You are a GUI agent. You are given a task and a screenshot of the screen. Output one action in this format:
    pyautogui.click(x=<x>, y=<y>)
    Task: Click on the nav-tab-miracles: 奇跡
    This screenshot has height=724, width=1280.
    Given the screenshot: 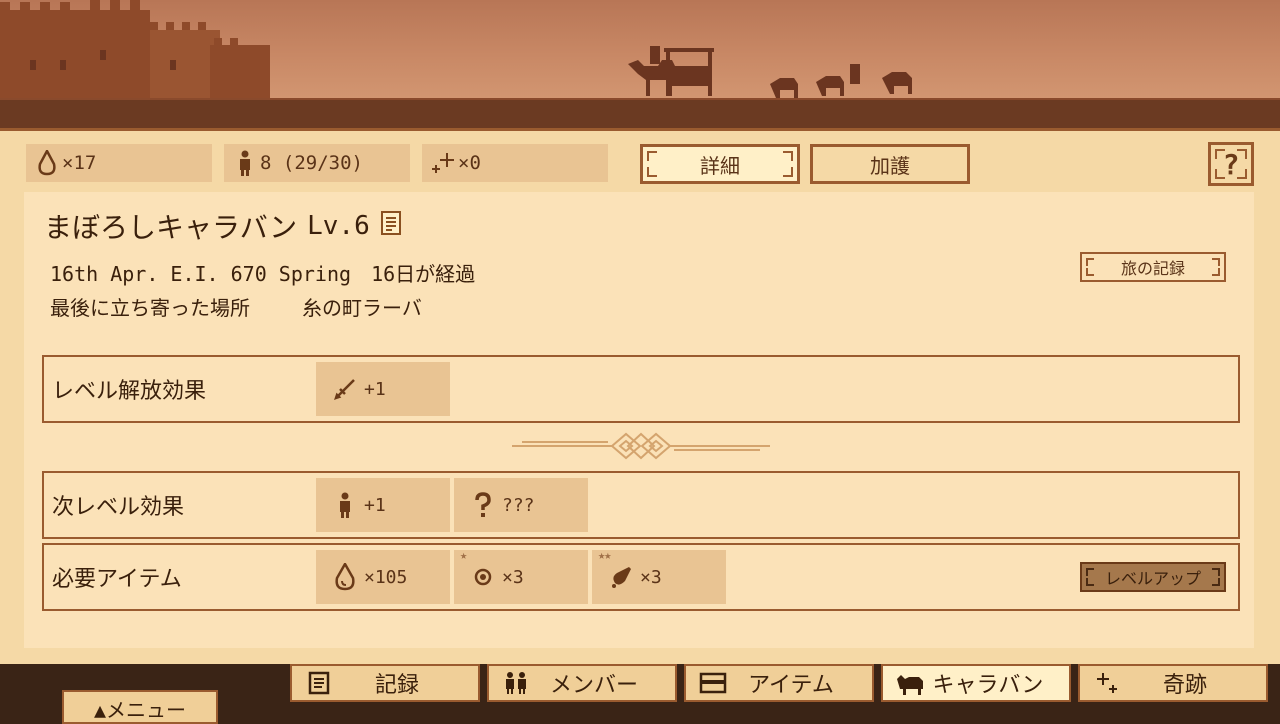 What is the action you would take?
    pyautogui.click(x=1173, y=683)
    